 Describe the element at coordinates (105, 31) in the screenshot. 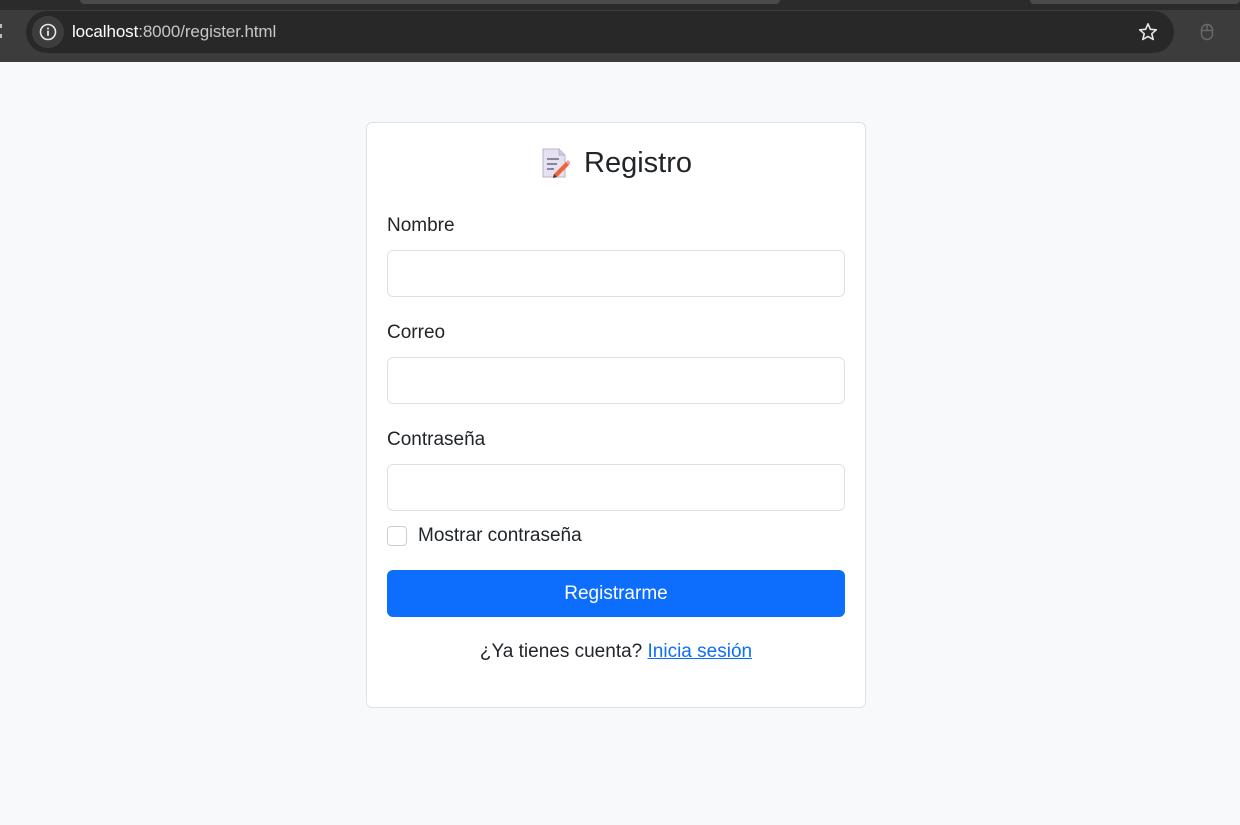

I see `url-host: localhost` at that location.